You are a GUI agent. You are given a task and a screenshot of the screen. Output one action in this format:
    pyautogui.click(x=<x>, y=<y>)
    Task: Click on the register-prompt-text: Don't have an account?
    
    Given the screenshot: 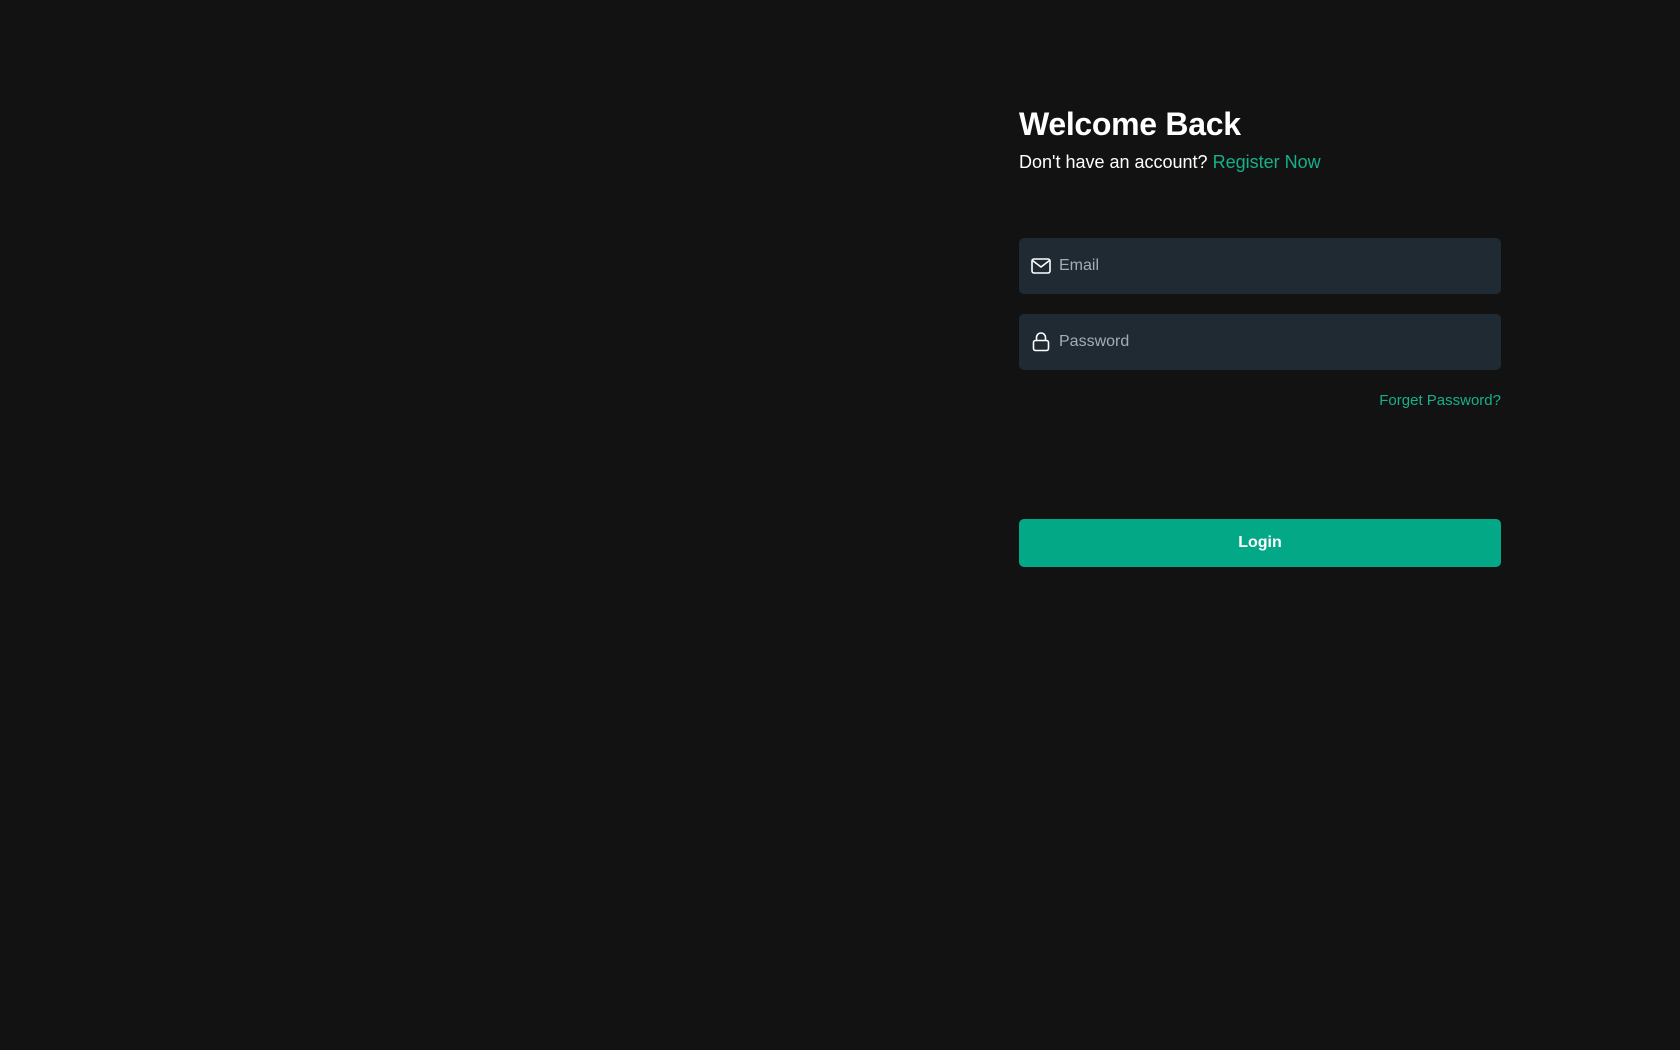 What is the action you would take?
    pyautogui.click(x=1113, y=162)
    